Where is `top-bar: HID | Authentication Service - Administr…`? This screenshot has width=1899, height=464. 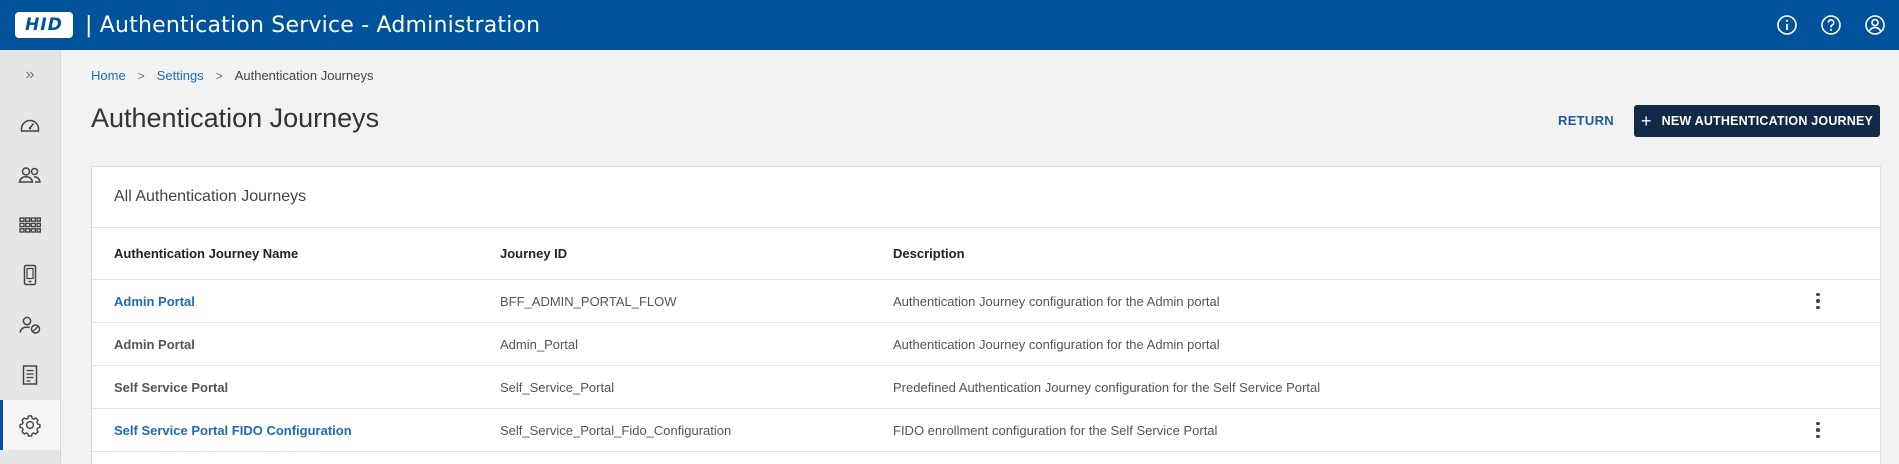
top-bar: HID | Authentication Service - Administr… is located at coordinates (949, 25).